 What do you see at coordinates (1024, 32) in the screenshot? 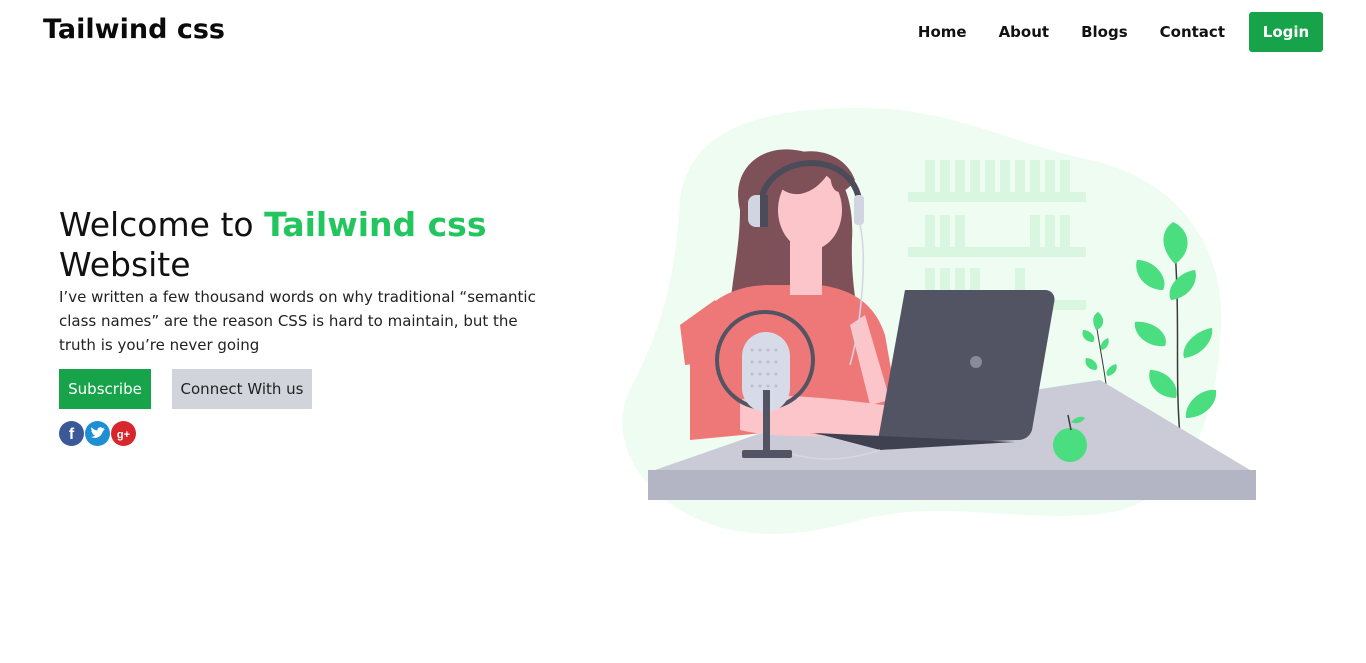
I see `nav-about: About` at bounding box center [1024, 32].